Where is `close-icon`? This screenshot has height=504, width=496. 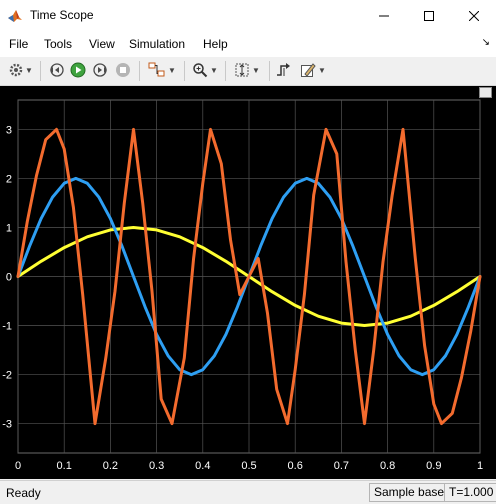 close-icon is located at coordinates (473, 15).